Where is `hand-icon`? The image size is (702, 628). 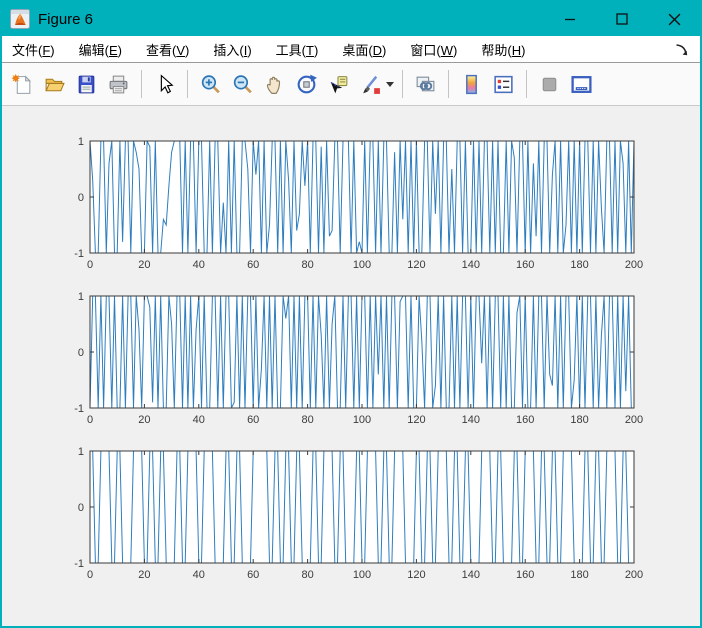 hand-icon is located at coordinates (273, 85).